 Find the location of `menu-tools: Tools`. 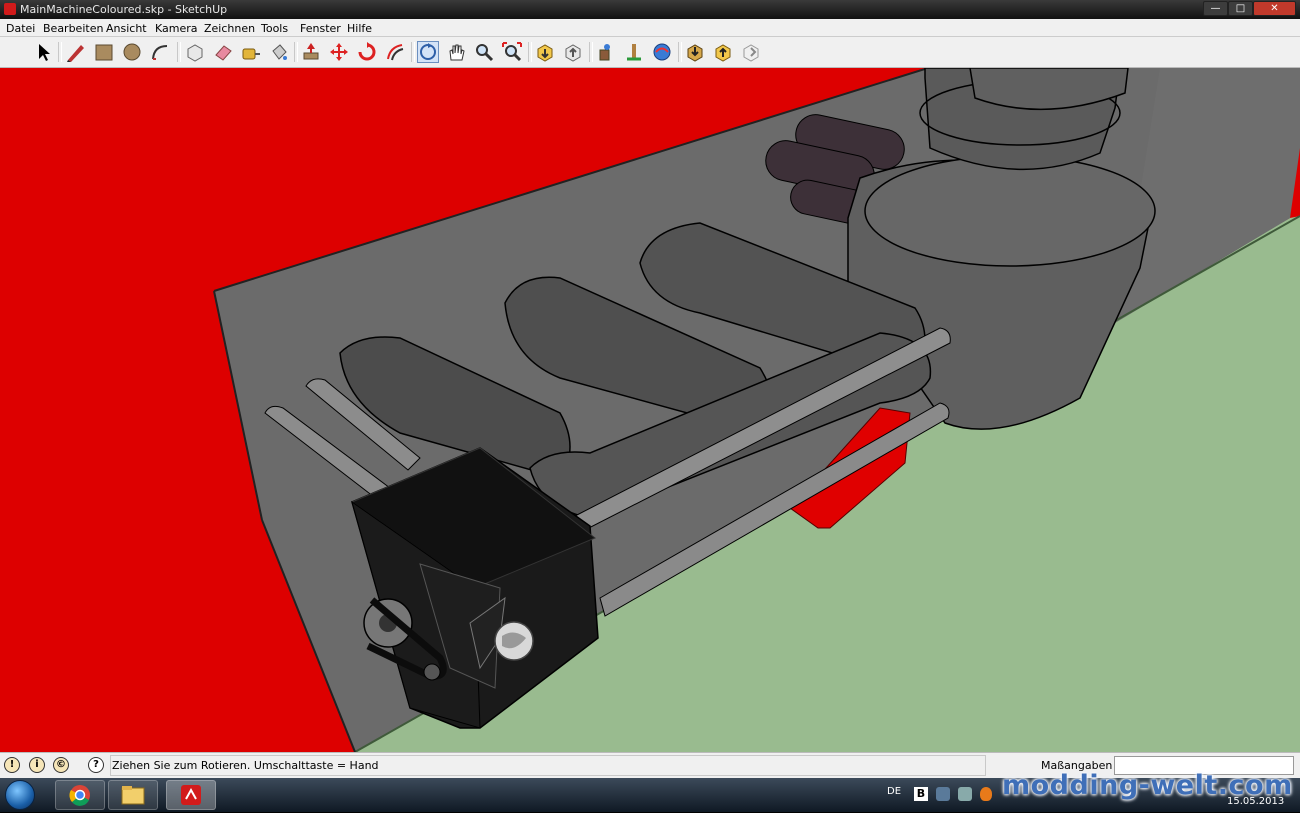

menu-tools: Tools is located at coordinates (274, 28).